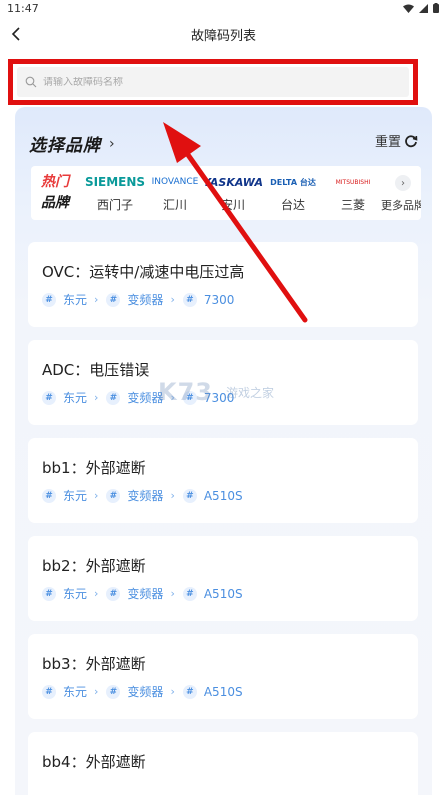  Describe the element at coordinates (223, 676) in the screenshot. I see `fault-card: bb3：外部遮断 # 东元 › # 变频器 › # A510S` at that location.